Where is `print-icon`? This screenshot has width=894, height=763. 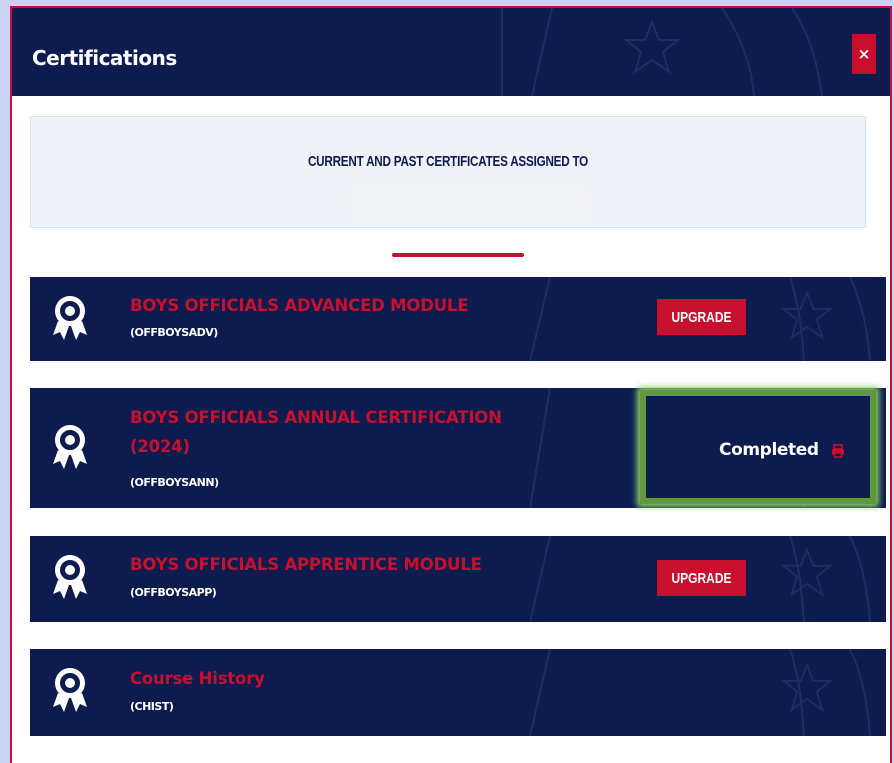 print-icon is located at coordinates (838, 451).